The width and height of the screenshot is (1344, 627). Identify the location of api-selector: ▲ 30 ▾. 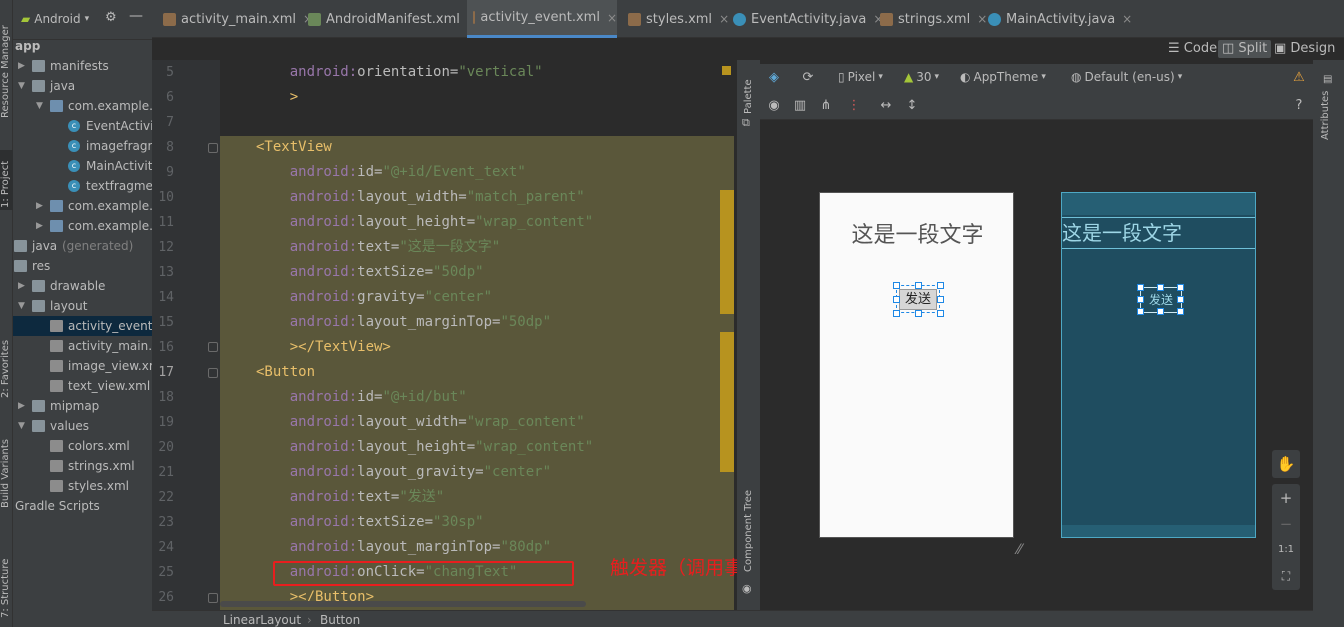
(921, 77).